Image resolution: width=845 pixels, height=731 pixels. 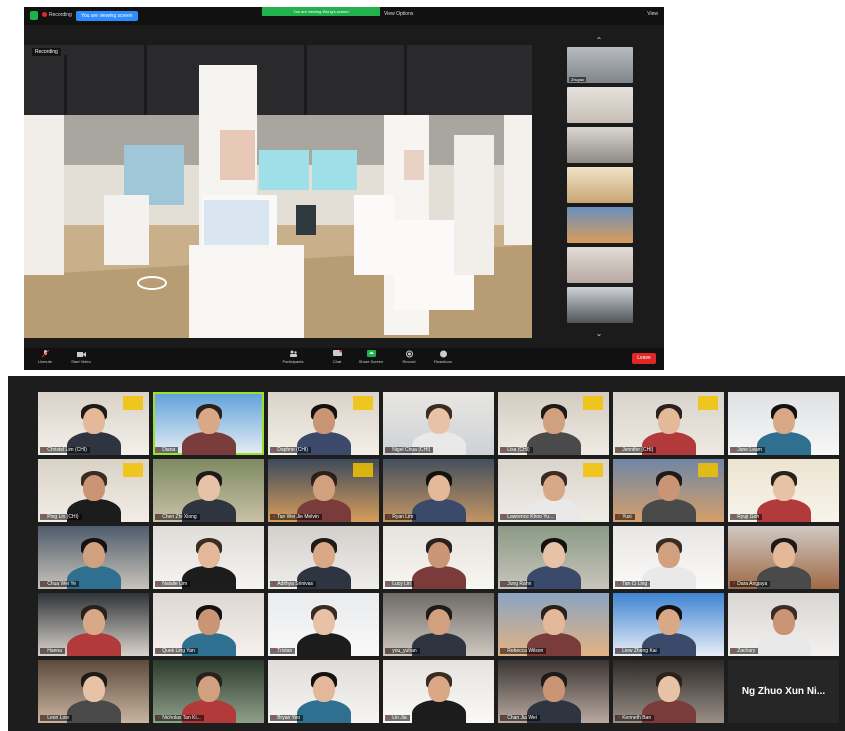 What do you see at coordinates (57, 15) in the screenshot?
I see `recording-indicator: Recording` at bounding box center [57, 15].